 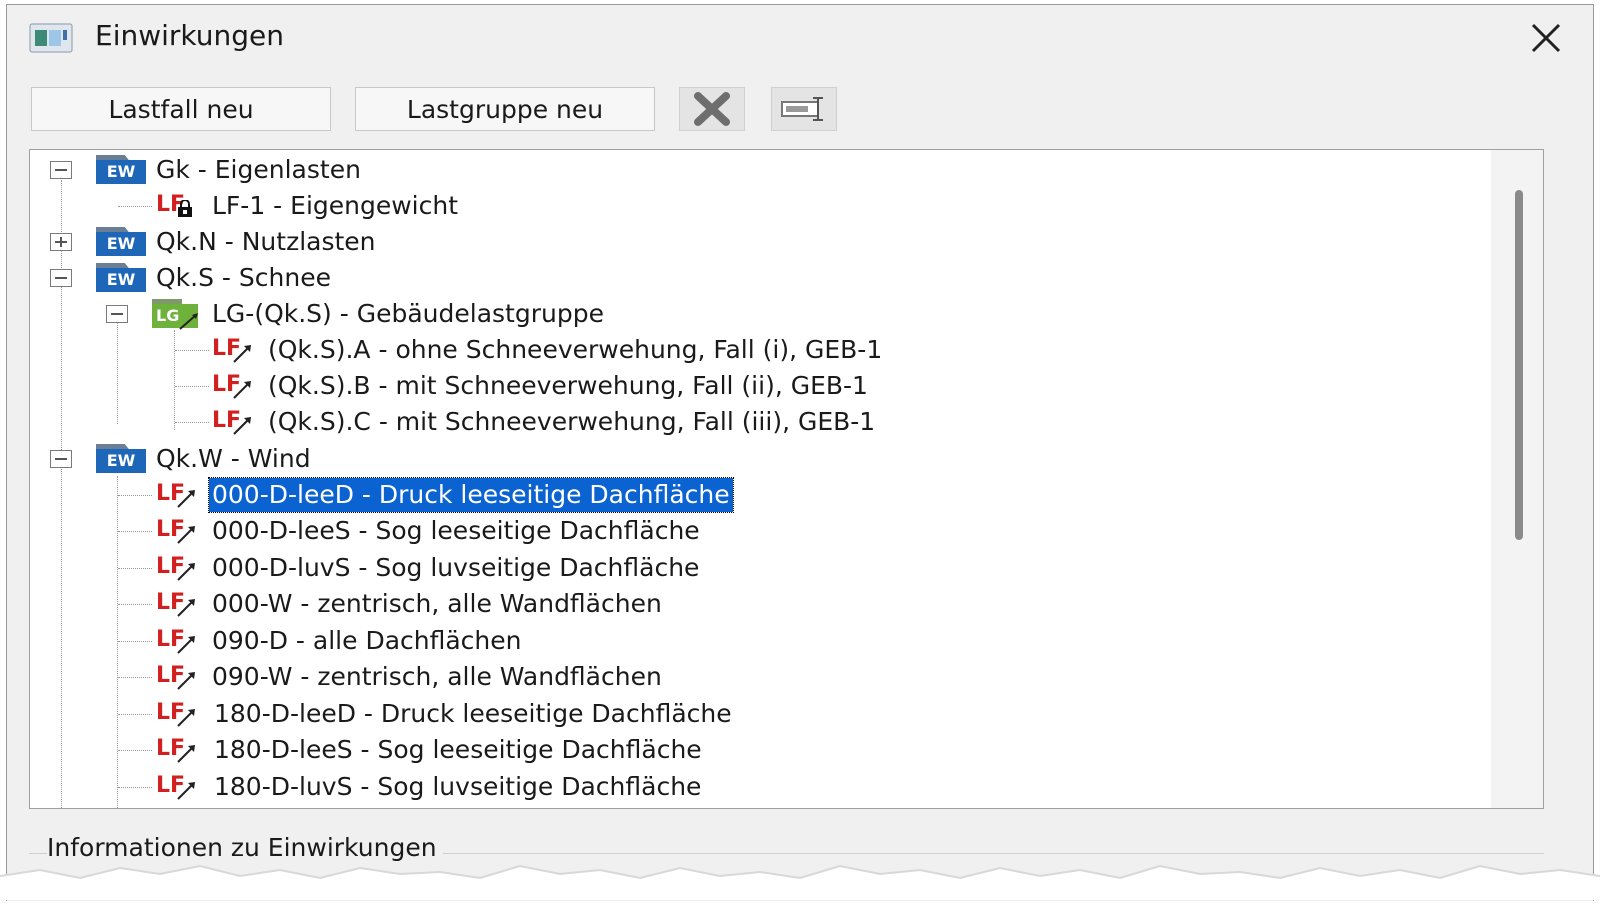 I want to click on tree-node-label: Qk.S - Schnee, so click(x=243, y=277).